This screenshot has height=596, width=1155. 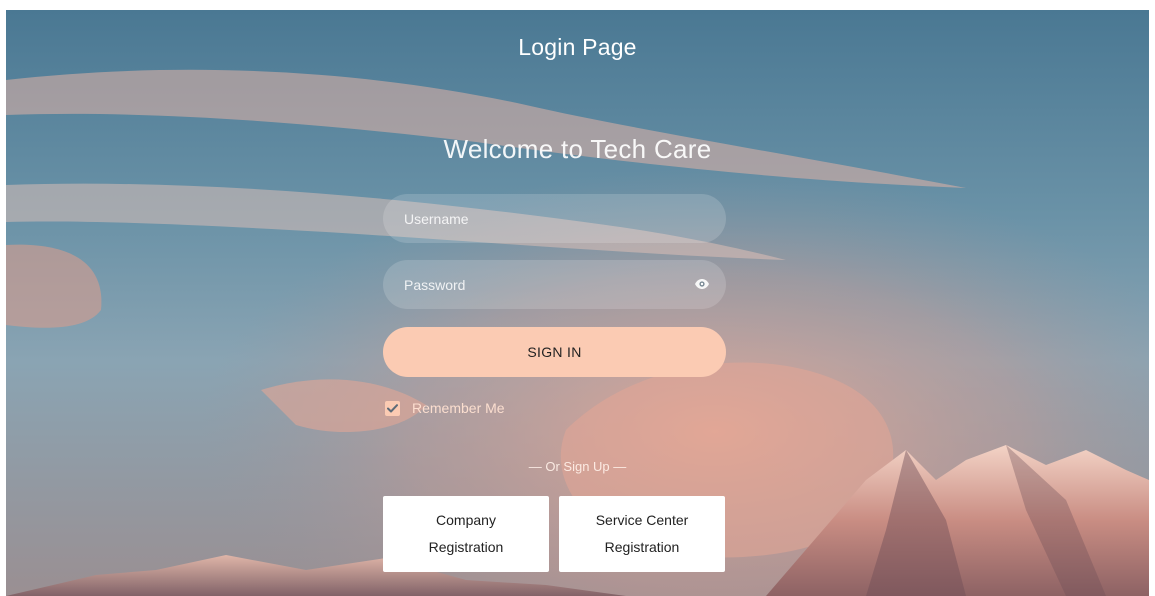 I want to click on company-registration-line1: Company, so click(x=466, y=520).